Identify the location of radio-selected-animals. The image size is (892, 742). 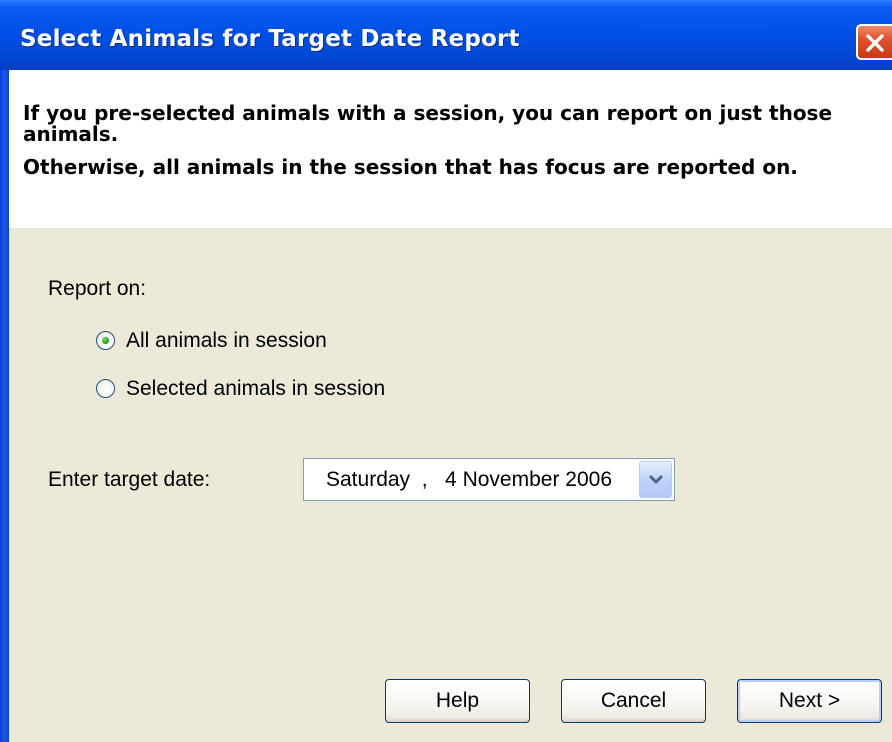
(105, 388).